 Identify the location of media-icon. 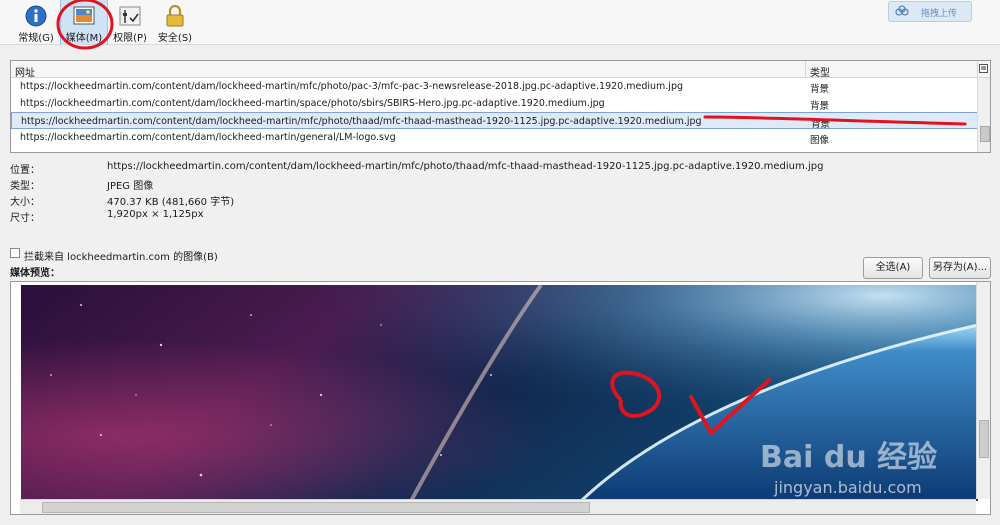
(84, 15).